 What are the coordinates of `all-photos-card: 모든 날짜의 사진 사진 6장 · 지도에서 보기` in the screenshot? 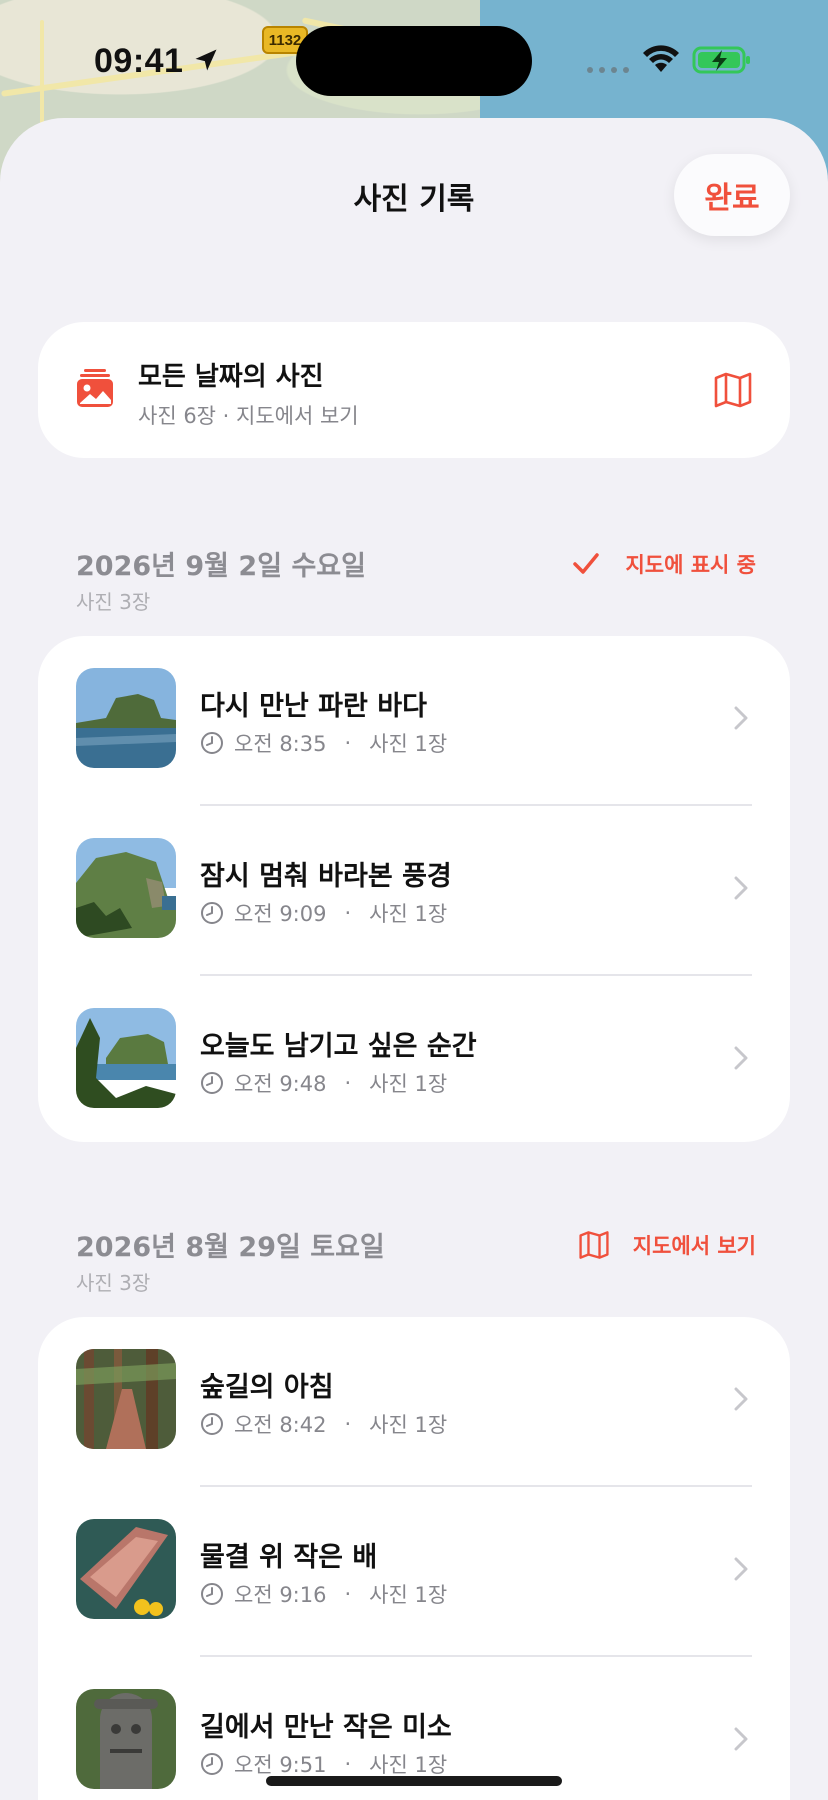 It's located at (414, 390).